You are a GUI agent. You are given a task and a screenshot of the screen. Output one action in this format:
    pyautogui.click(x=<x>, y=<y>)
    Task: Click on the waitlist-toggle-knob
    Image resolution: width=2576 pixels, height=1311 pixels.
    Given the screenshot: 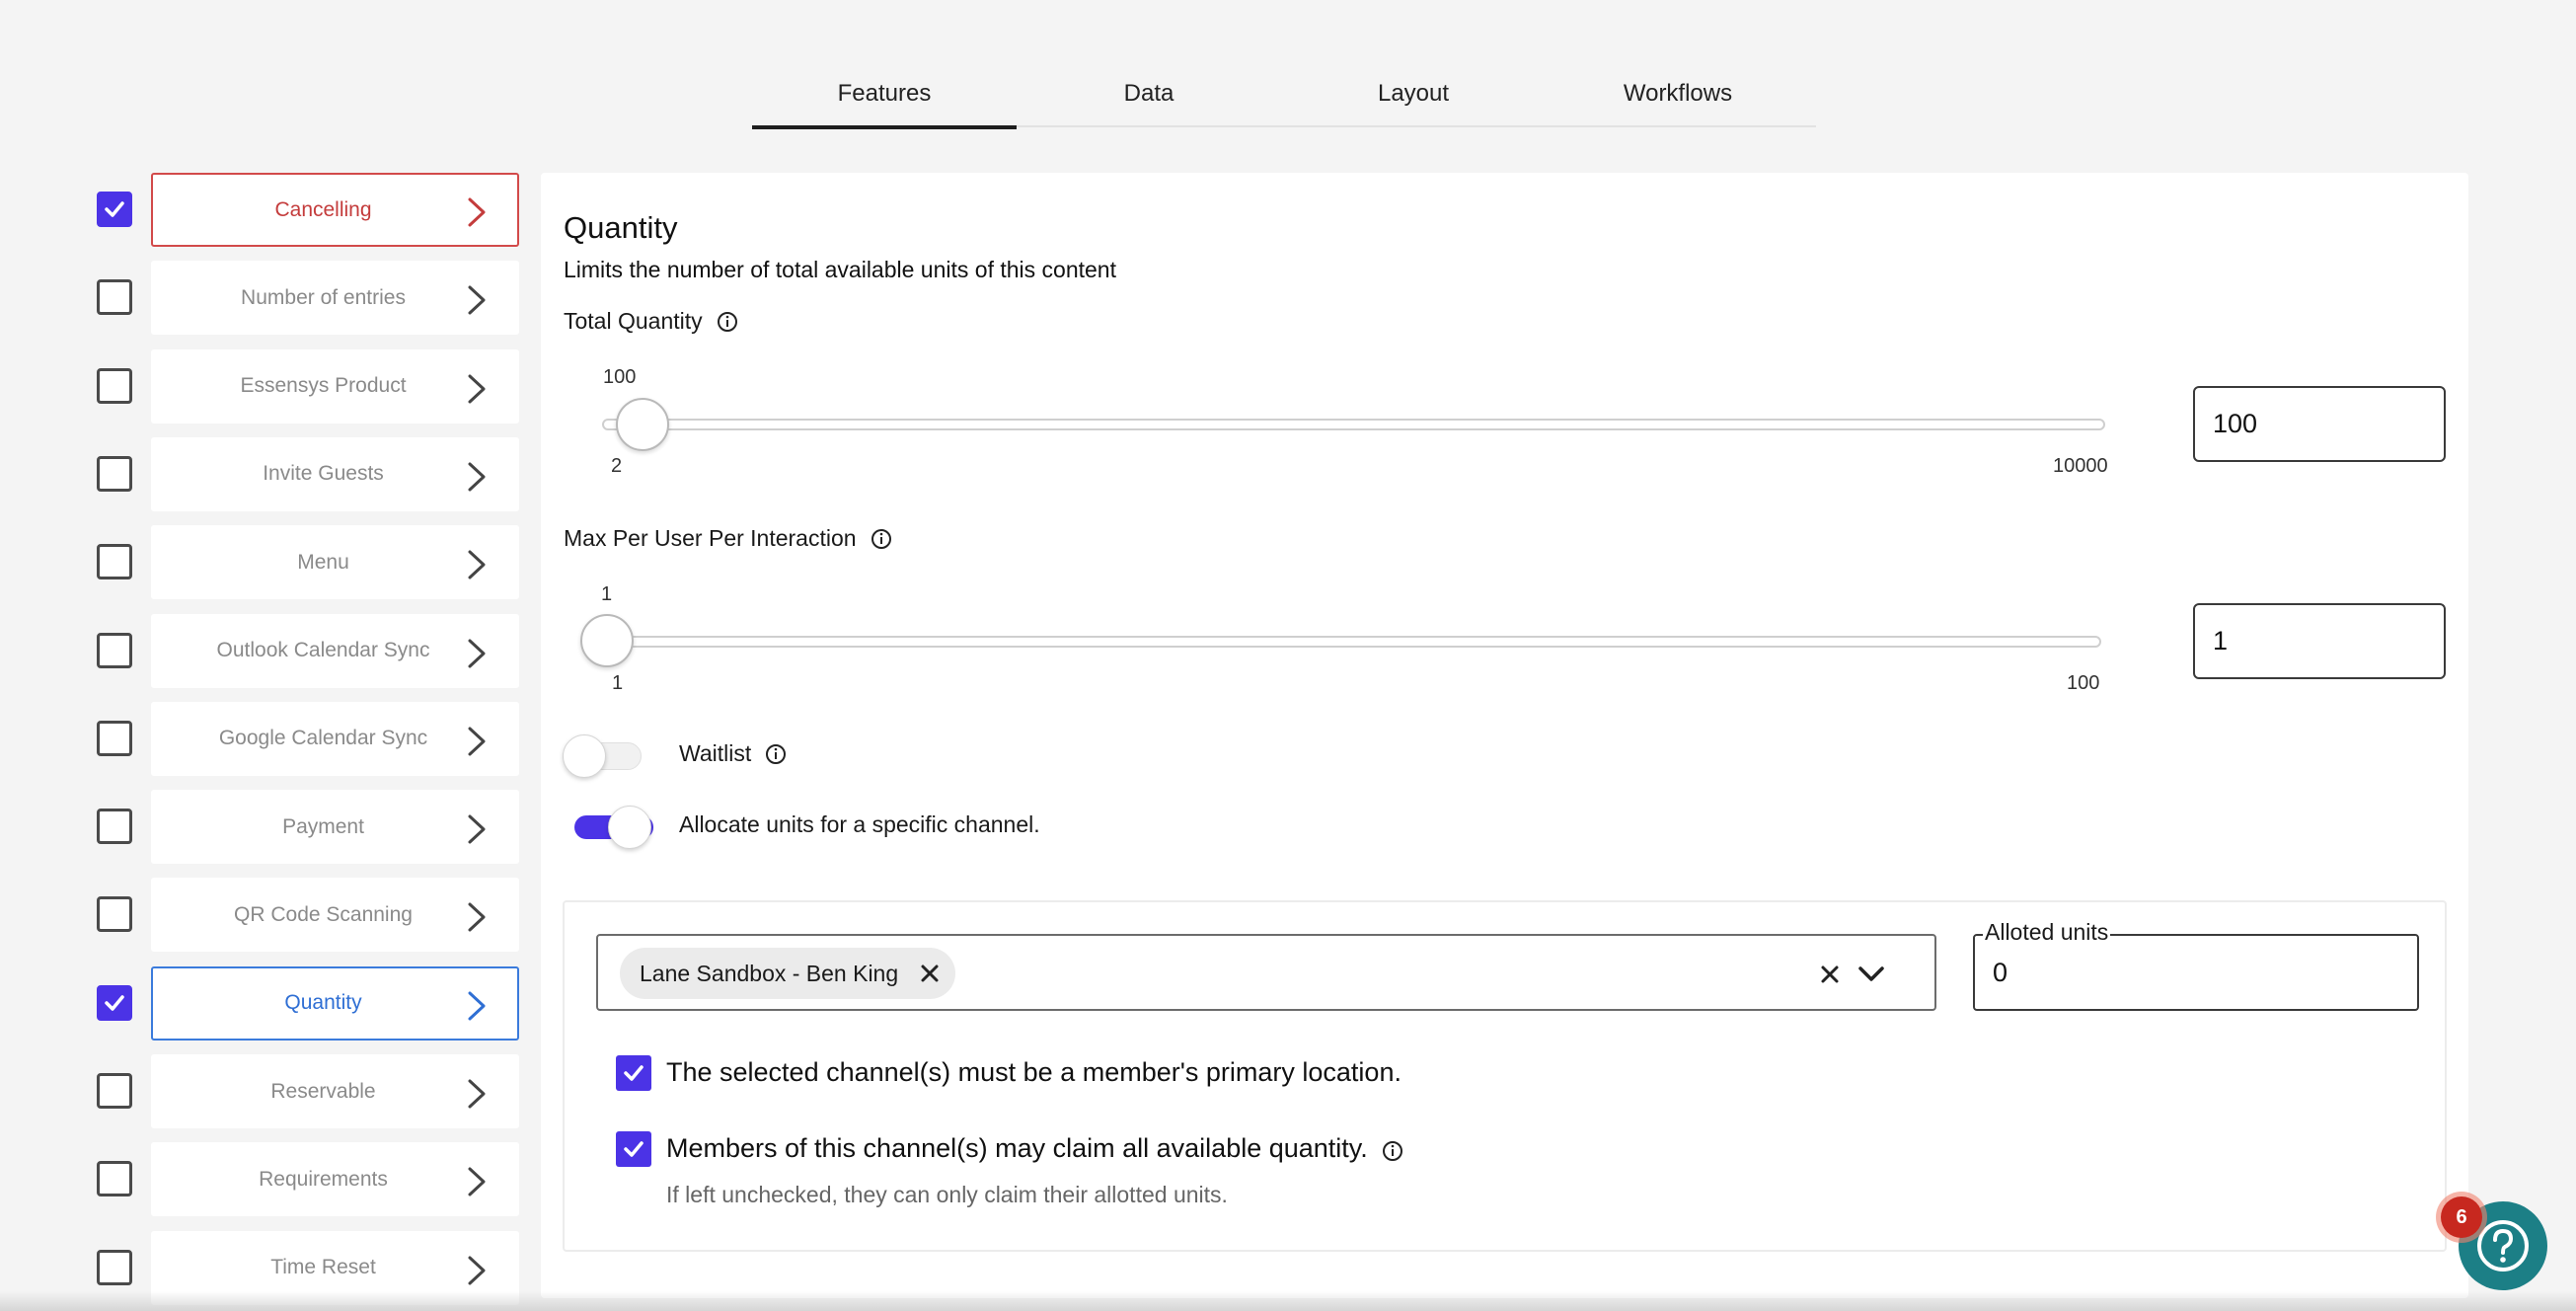 What is the action you would take?
    pyautogui.click(x=584, y=756)
    